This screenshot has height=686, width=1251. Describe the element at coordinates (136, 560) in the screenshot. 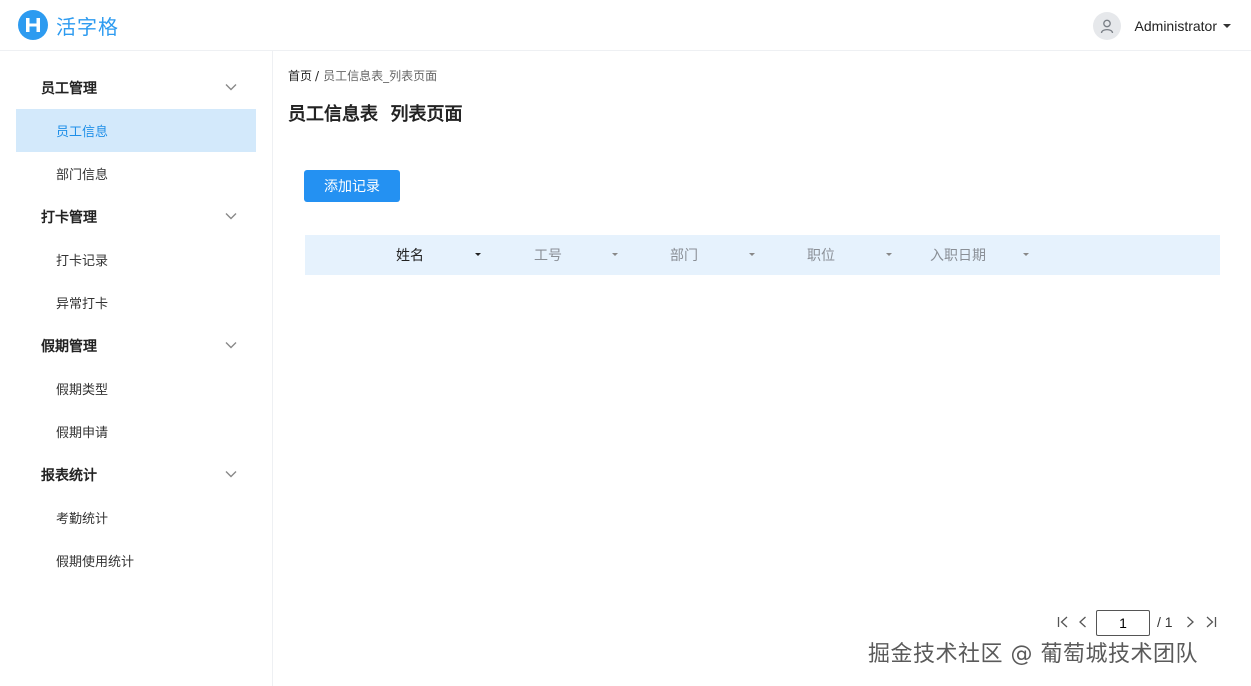

I see `sidebar-item-leave-usage-stats: 假期使用统计` at that location.